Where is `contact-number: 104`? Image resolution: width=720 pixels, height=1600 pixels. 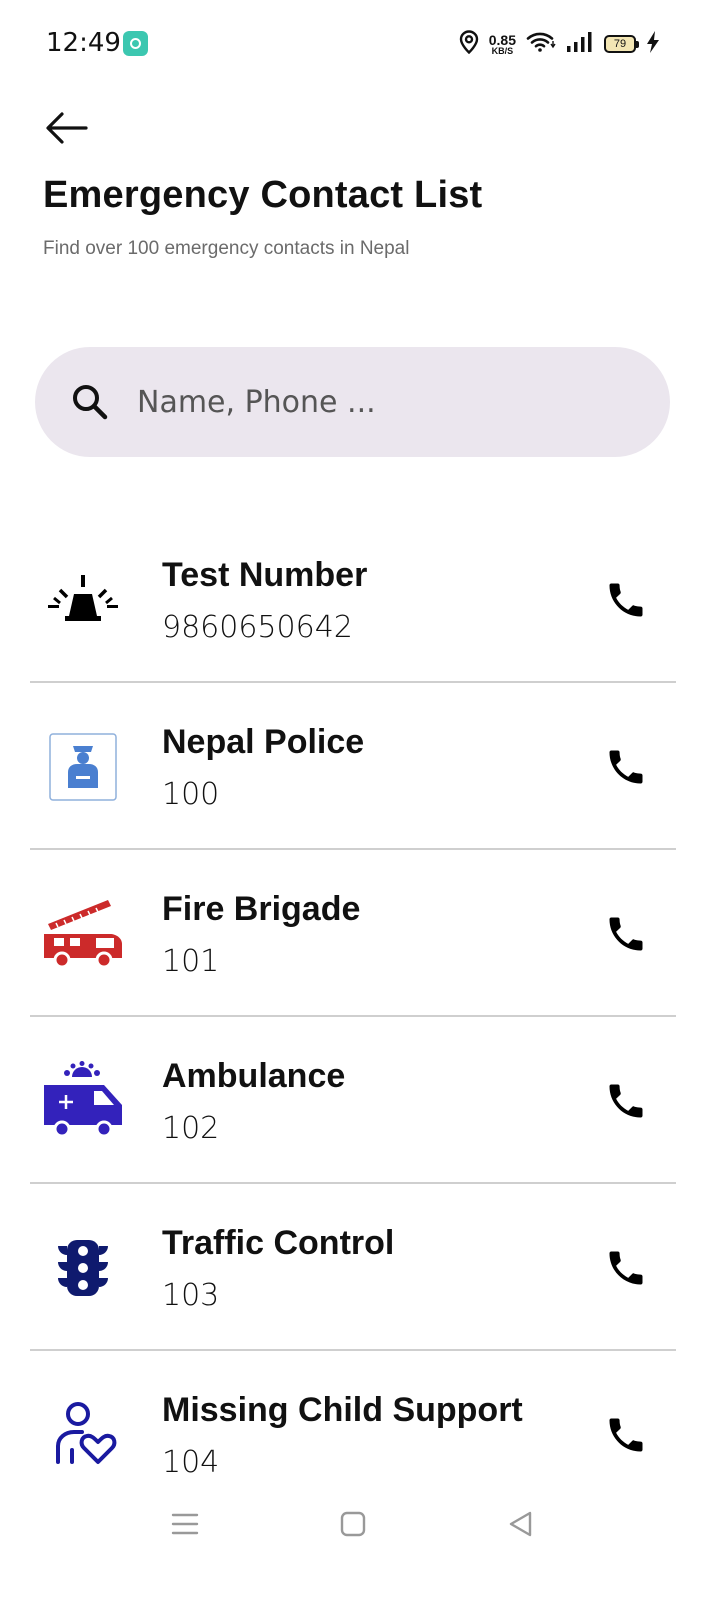 contact-number: 104 is located at coordinates (191, 1462).